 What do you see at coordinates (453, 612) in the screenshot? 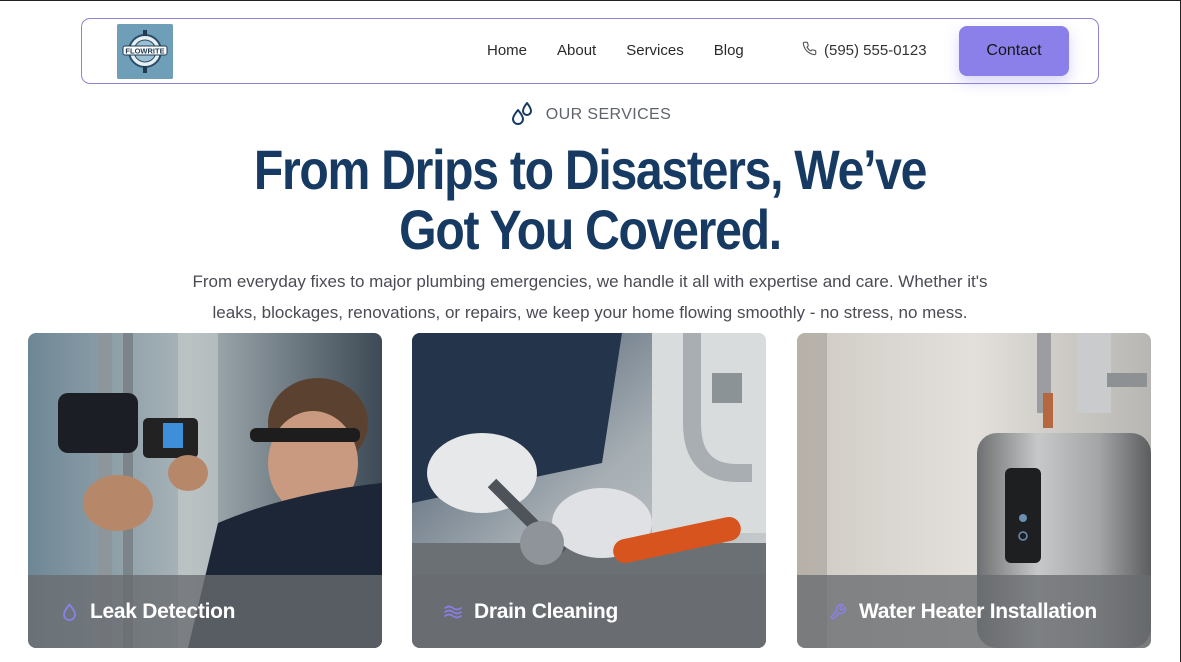
I see `waves-icon` at bounding box center [453, 612].